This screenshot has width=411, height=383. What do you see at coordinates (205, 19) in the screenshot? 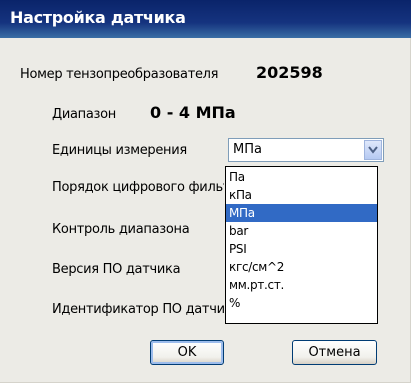
I see `title-bar: Настройка датчика` at bounding box center [205, 19].